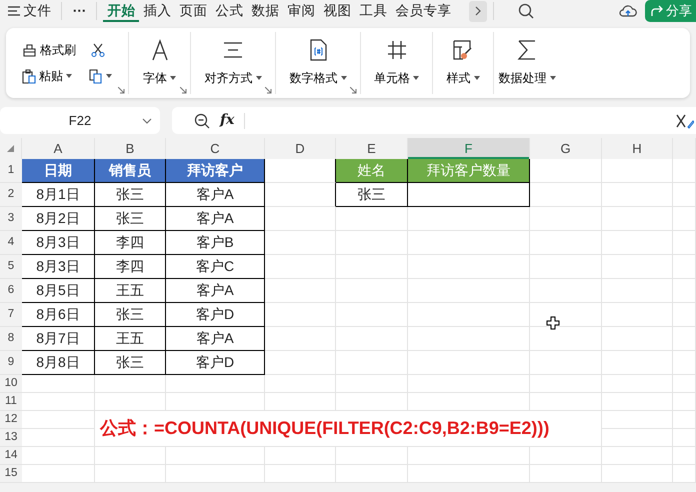 This screenshot has width=696, height=492. Describe the element at coordinates (527, 78) in the screenshot. I see `ribbon-dropdown: 数据处理` at that location.